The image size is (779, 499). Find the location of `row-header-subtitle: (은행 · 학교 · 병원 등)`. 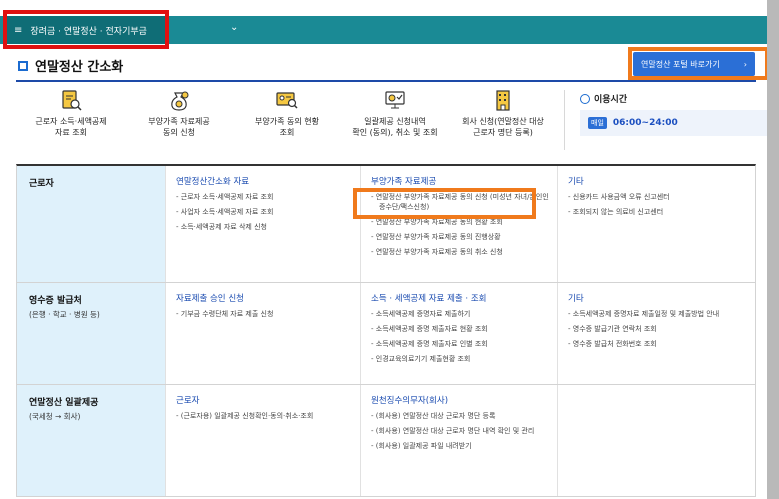

row-header-subtitle: (은행 · 학교 · 병원 등) is located at coordinates (64, 314).